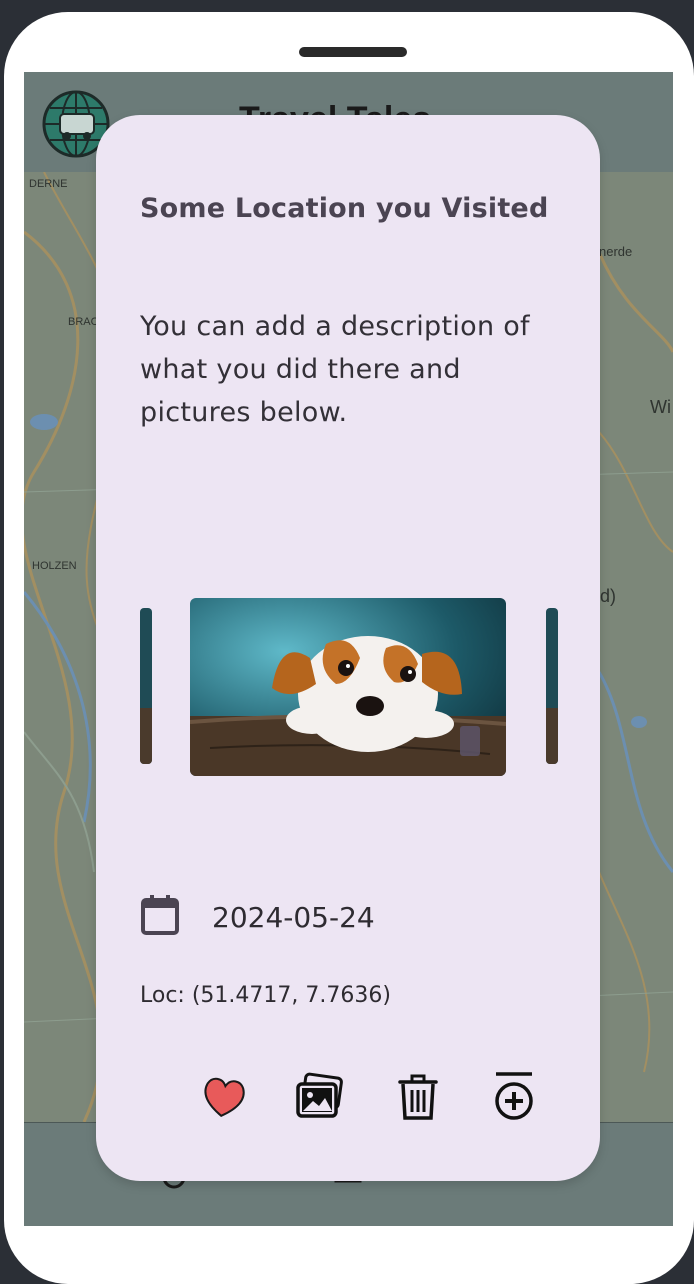 This screenshot has width=694, height=1284. What do you see at coordinates (48, 184) in the screenshot?
I see `map-label: DERNE` at bounding box center [48, 184].